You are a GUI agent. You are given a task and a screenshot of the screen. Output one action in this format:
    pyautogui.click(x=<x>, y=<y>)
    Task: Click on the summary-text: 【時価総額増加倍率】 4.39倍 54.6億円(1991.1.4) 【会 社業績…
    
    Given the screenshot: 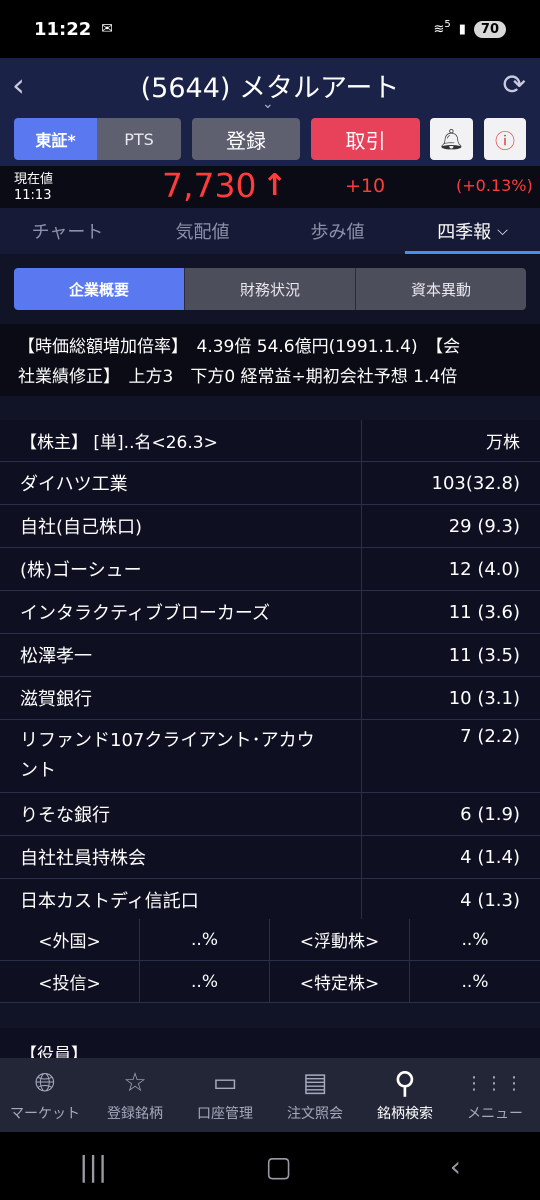 What is the action you would take?
    pyautogui.click(x=270, y=360)
    